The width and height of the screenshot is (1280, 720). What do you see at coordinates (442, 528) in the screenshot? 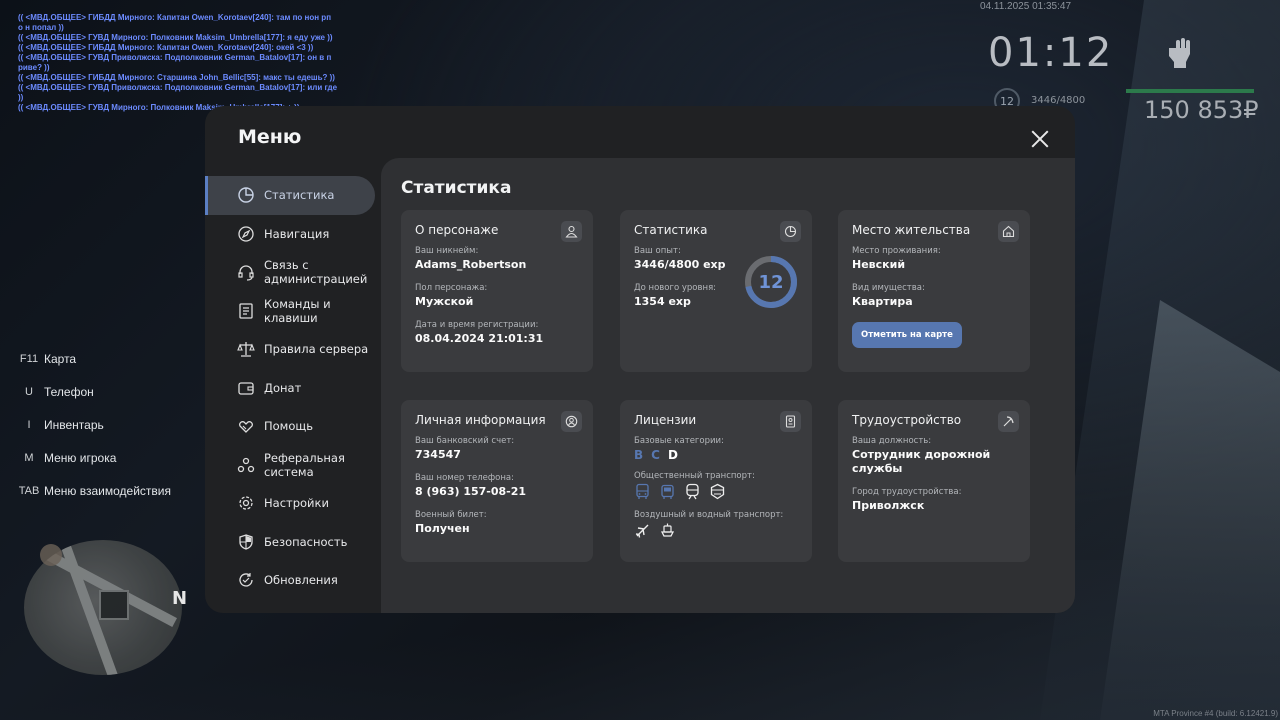
I see `military-id-value: Получен` at bounding box center [442, 528].